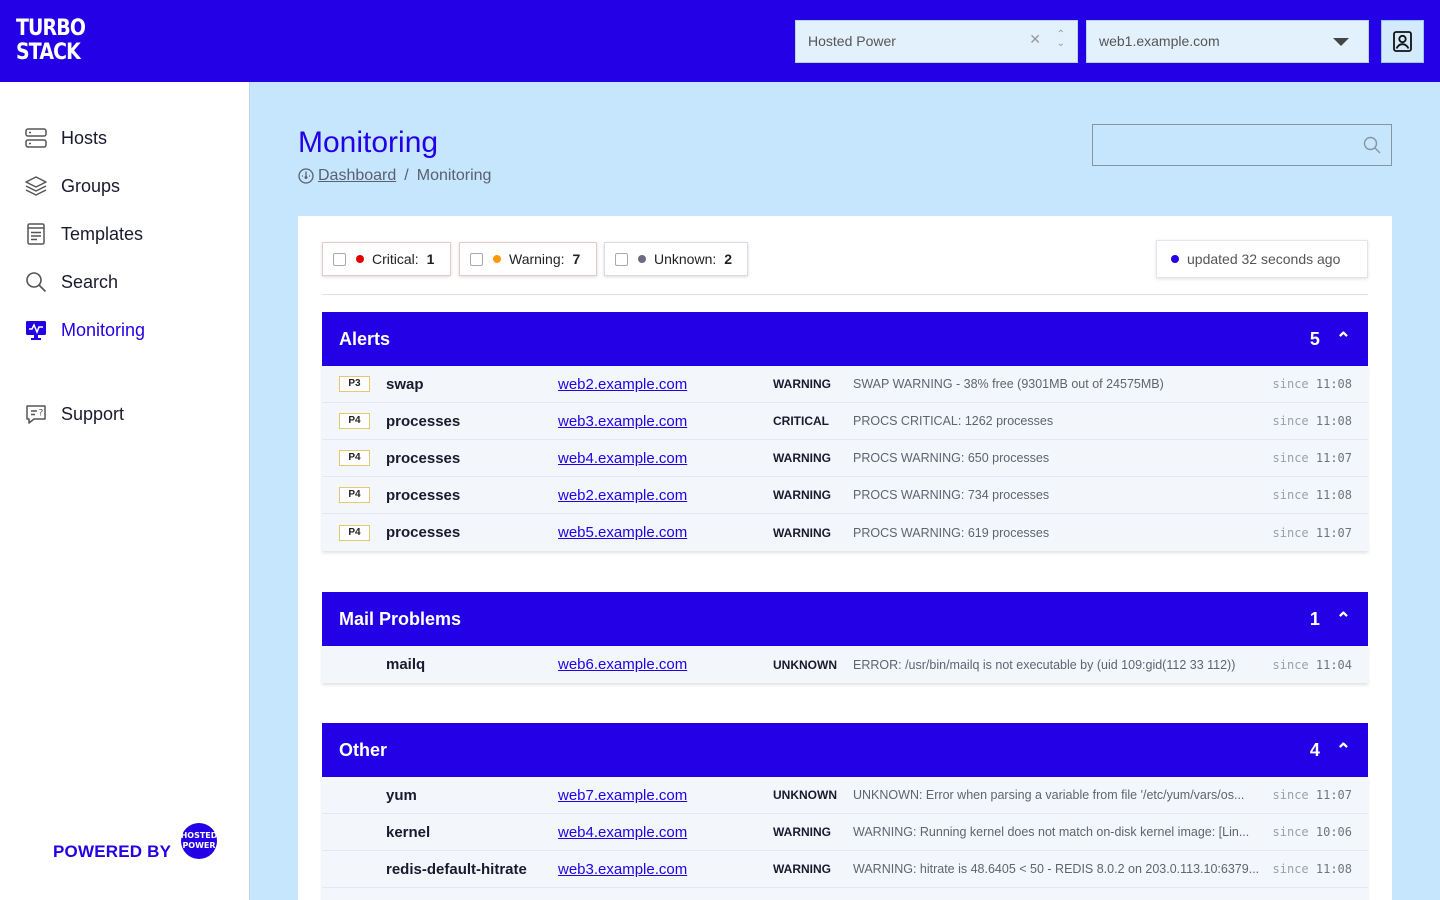 The width and height of the screenshot is (1440, 900). I want to click on group-header: Other 4 ⌃, so click(845, 750).